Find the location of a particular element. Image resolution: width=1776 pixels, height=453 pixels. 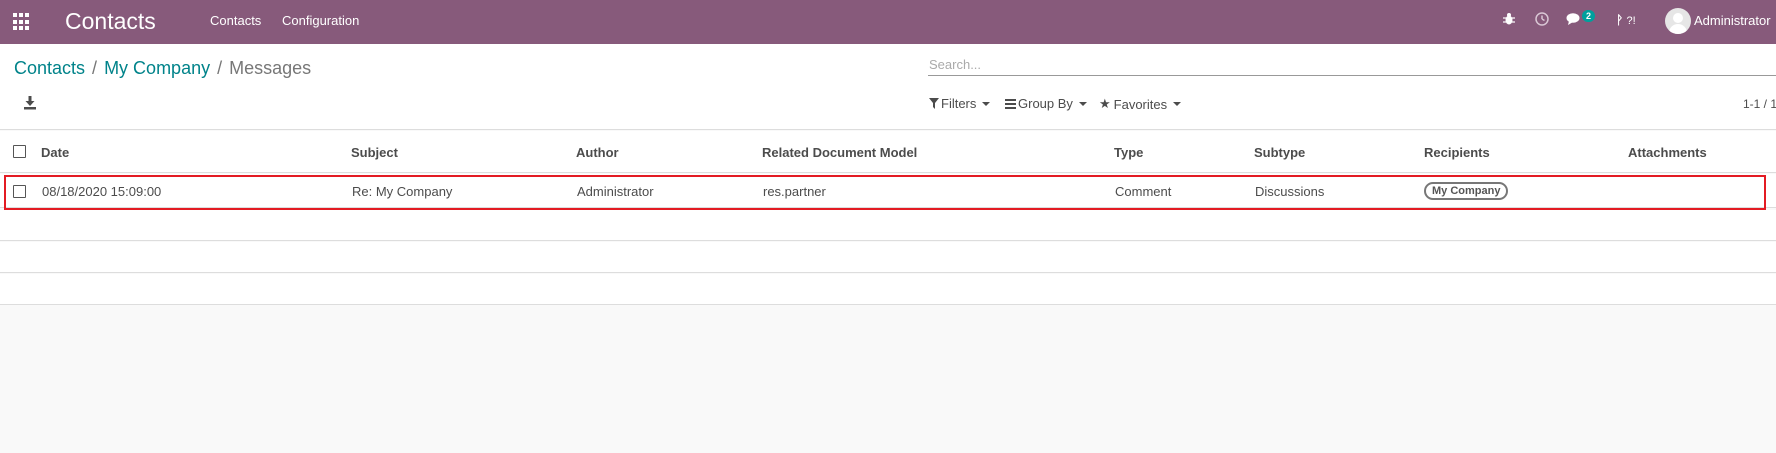

column-subtype: Subtype is located at coordinates (1279, 152).